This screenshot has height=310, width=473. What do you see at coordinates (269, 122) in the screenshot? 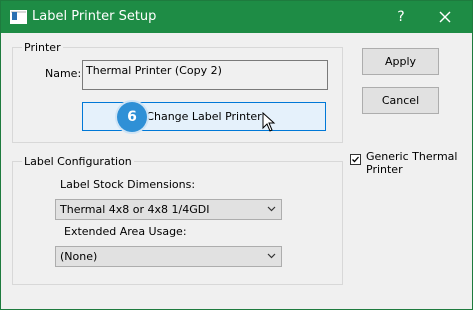
I see `mouse-cursor-icon` at bounding box center [269, 122].